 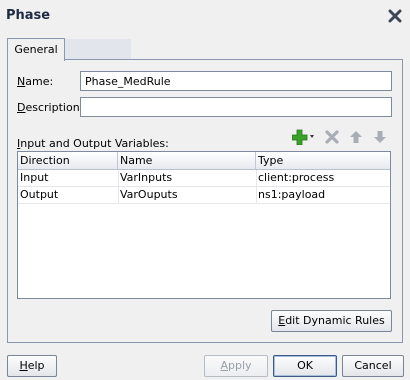 What do you see at coordinates (332, 137) in the screenshot?
I see `delete-icon` at bounding box center [332, 137].